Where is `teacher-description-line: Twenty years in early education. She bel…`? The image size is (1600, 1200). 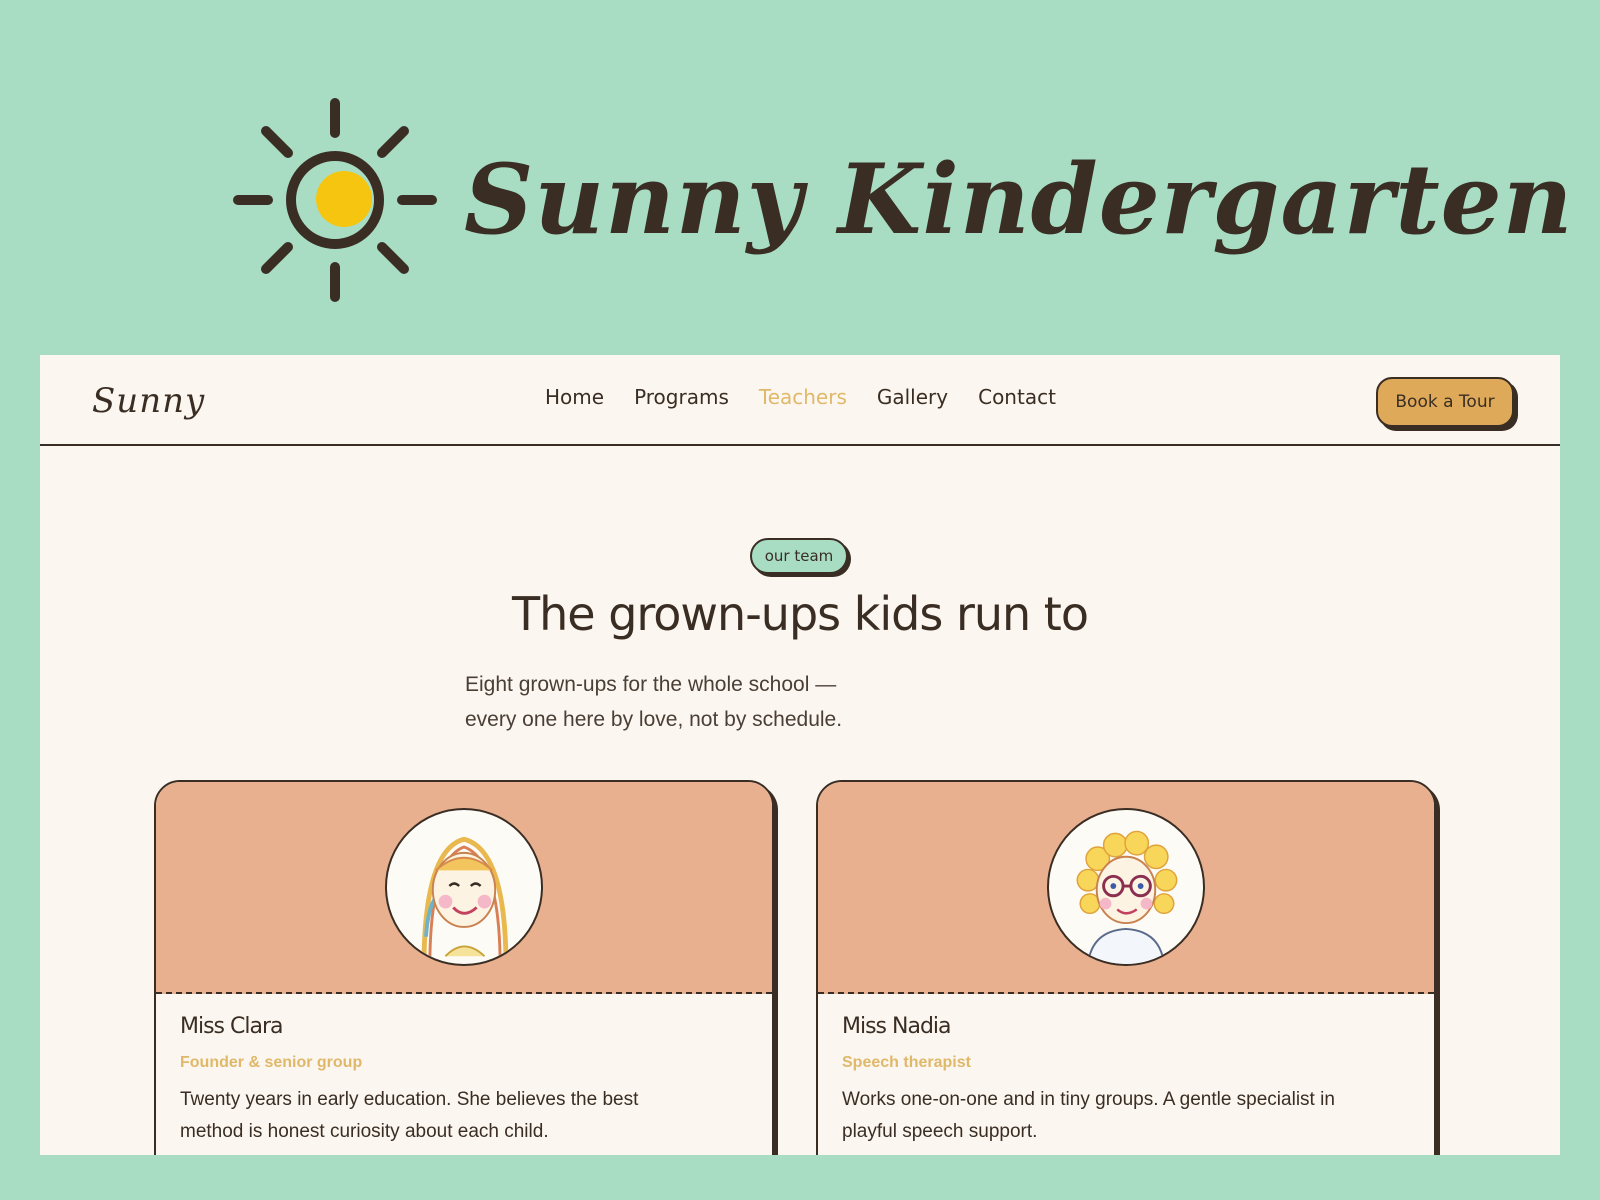 teacher-description-line: Twenty years in early education. She bel… is located at coordinates (409, 1099).